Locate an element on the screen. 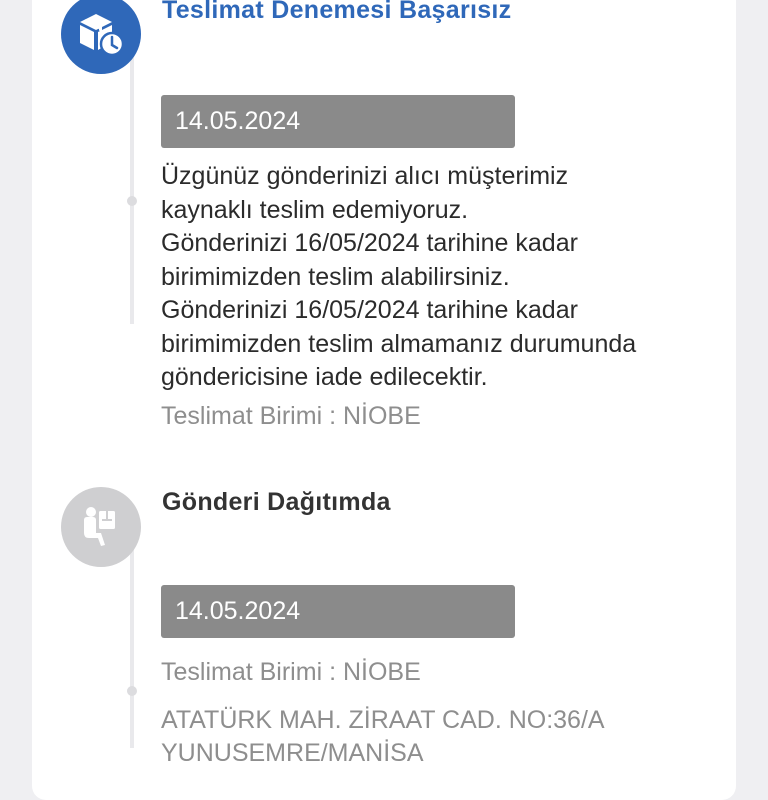 The image size is (768, 800). message-line: birimimizden teslim almamanız durumunda is located at coordinates (399, 343).